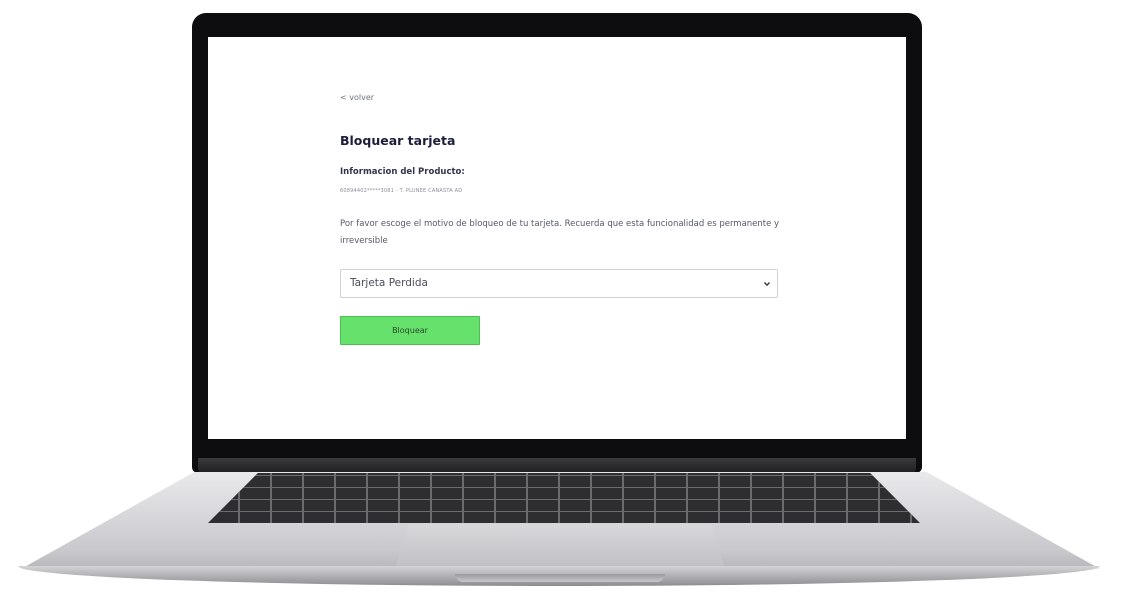  What do you see at coordinates (410, 330) in the screenshot?
I see `block-card-button: Bloquear` at bounding box center [410, 330].